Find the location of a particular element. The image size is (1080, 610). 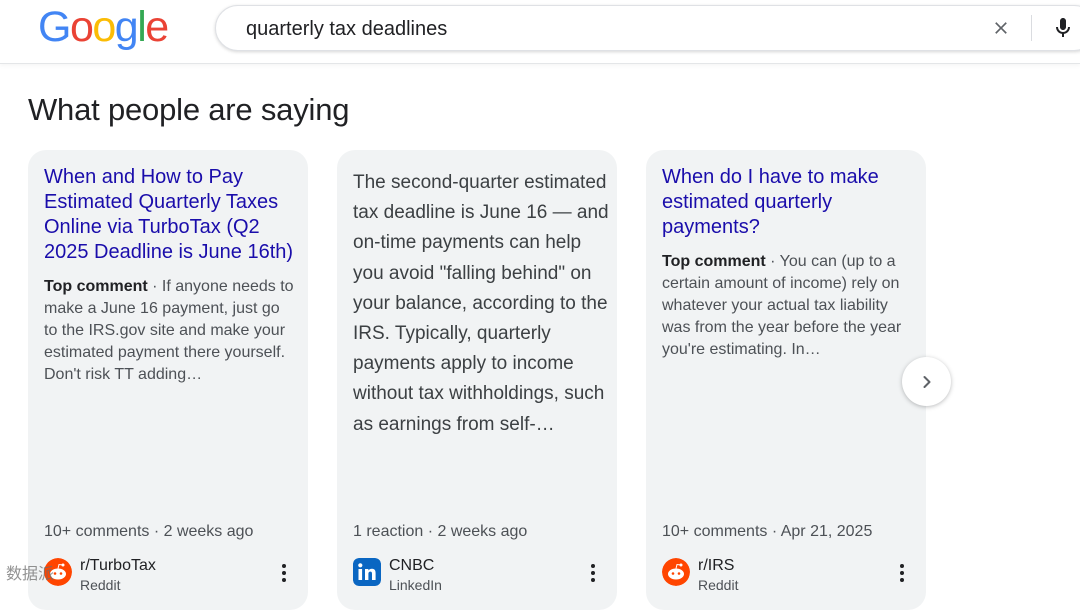

card-source: r/TurboTax Reddit is located at coordinates (169, 575).